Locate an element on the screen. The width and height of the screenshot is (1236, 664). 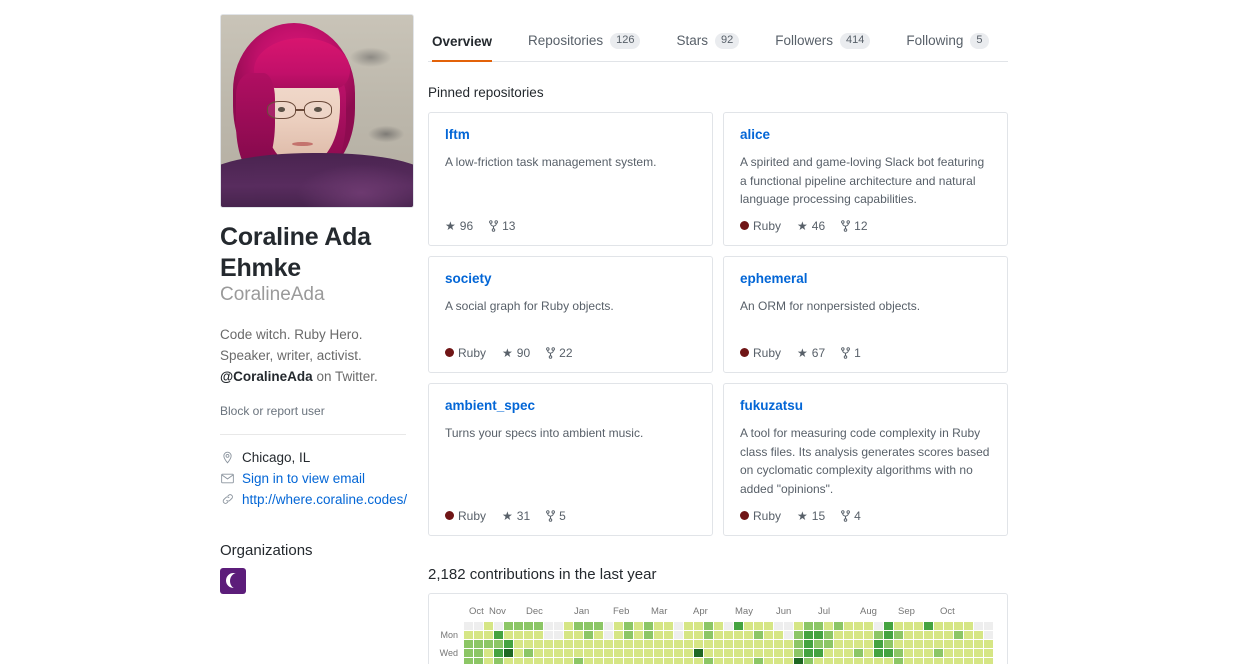
tab-repositories: Repositories 126 is located at coordinates (590, 46).